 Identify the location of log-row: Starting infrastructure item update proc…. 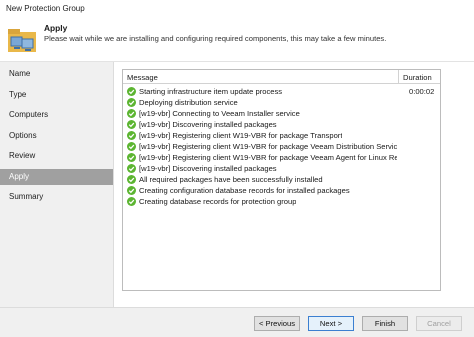
(281, 91).